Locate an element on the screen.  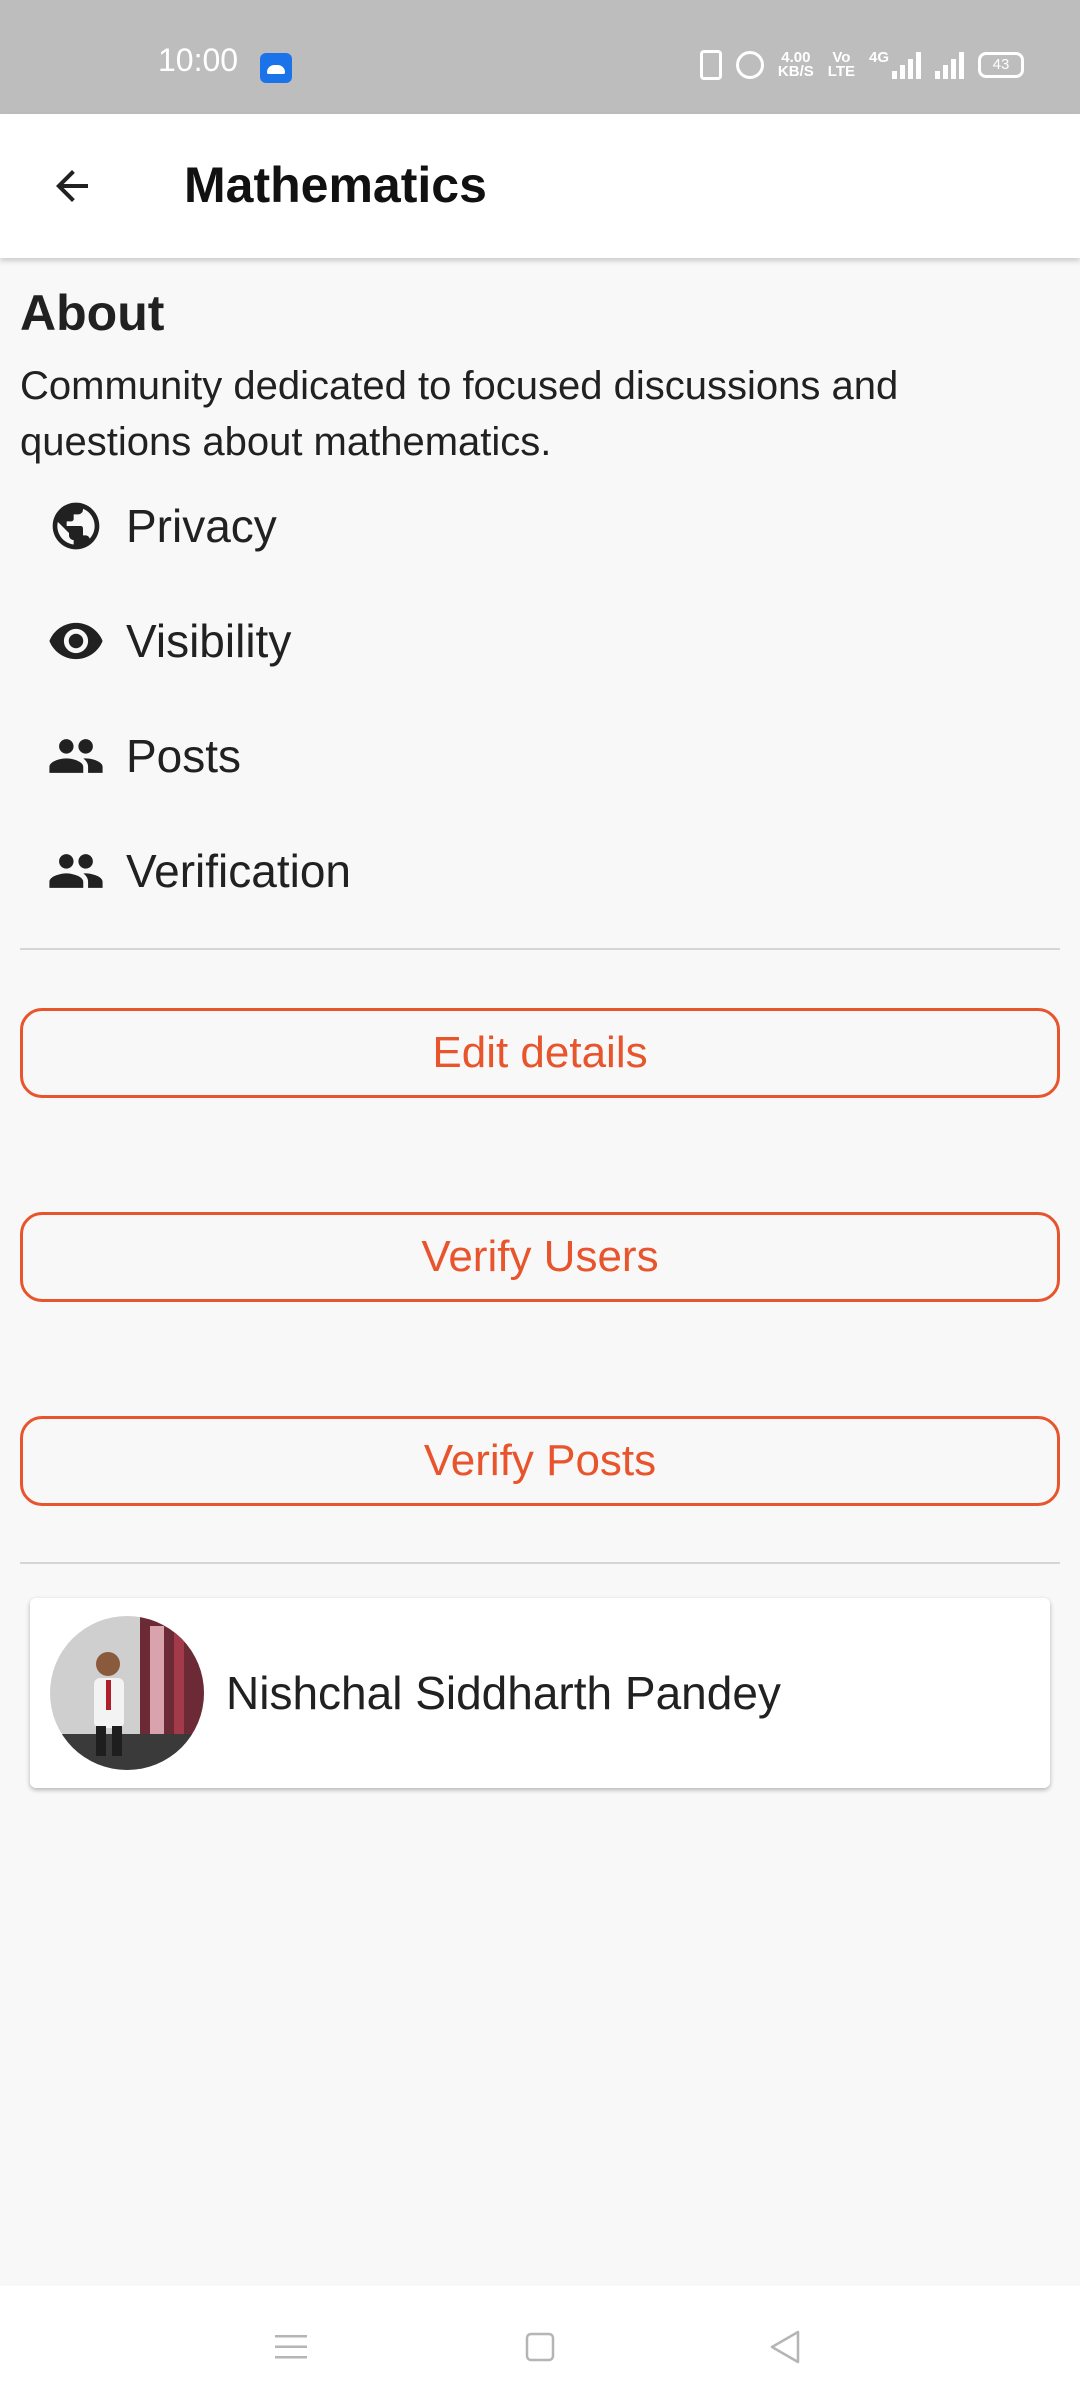
alarm-icon is located at coordinates (749, 65).